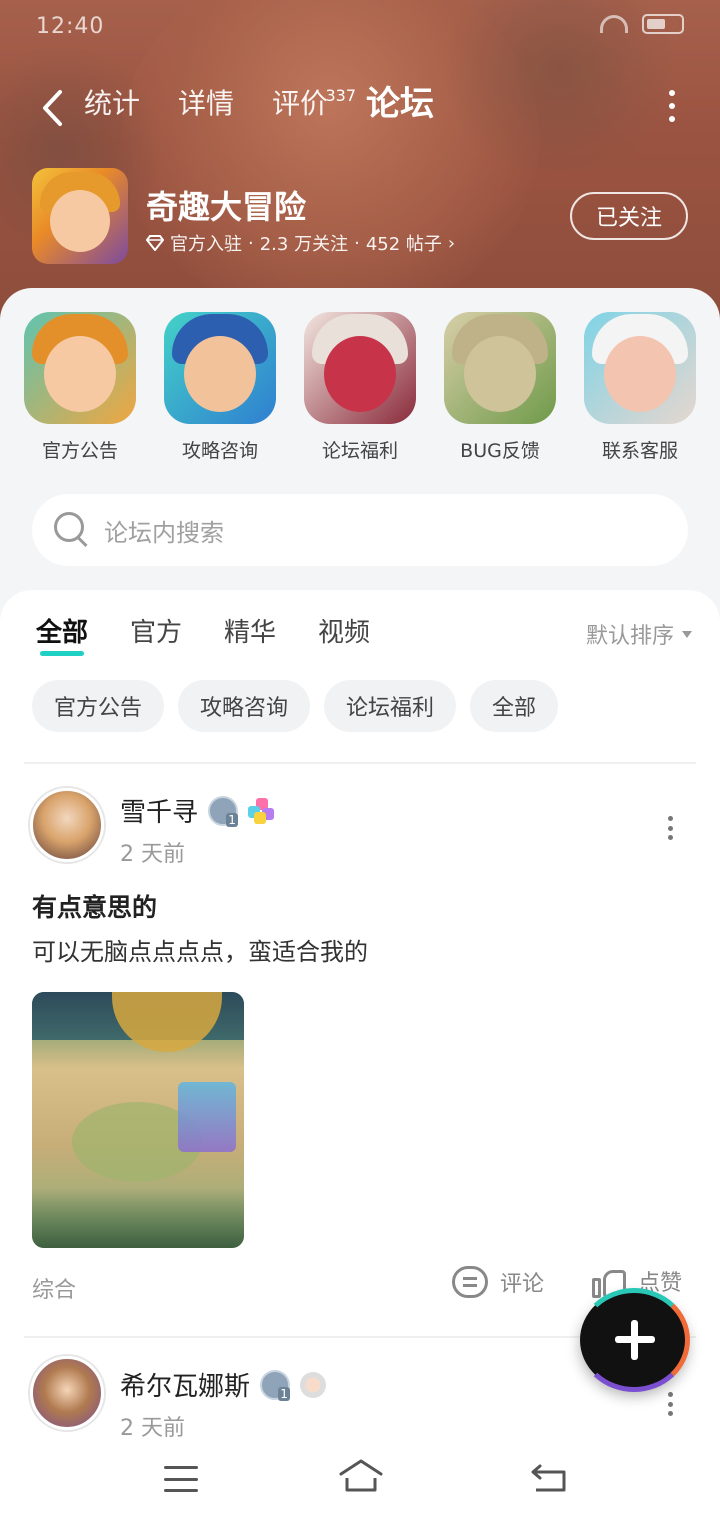 The height and width of the screenshot is (1520, 720). I want to click on feed-tabs: 全部 官方 精华 视频, so click(203, 635).